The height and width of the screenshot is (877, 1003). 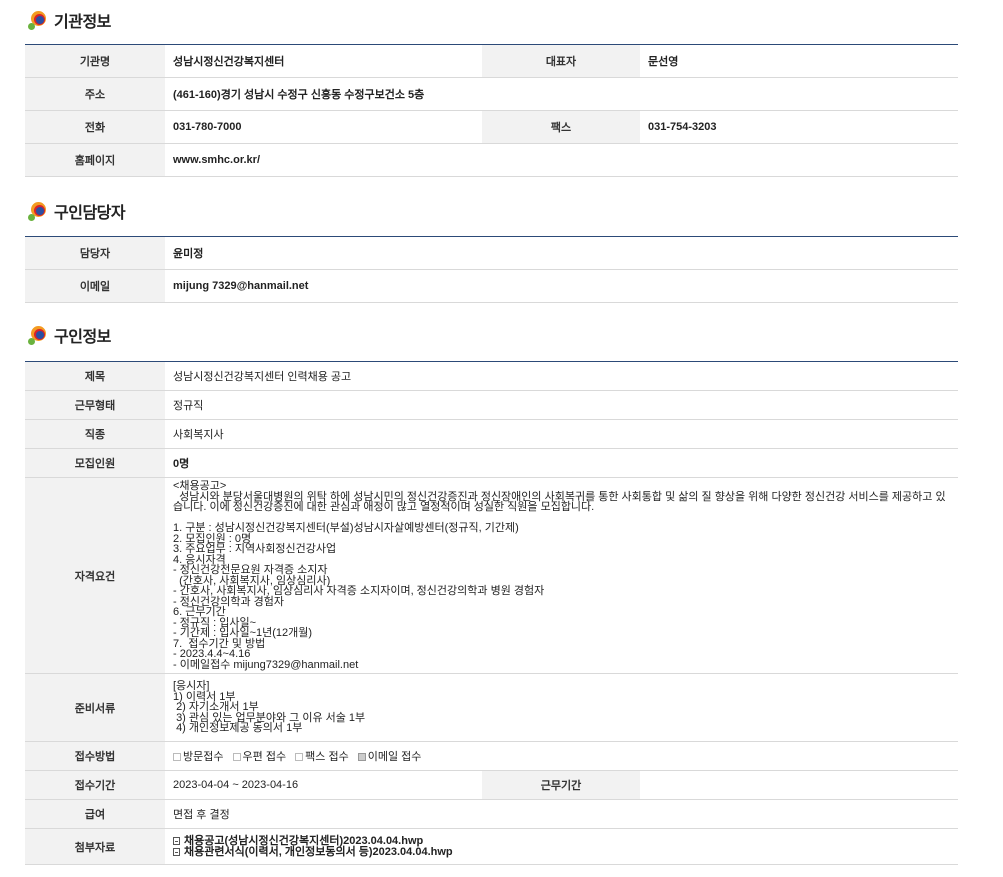 I want to click on table-row: 급여 면접 후 결정, so click(x=491, y=814).